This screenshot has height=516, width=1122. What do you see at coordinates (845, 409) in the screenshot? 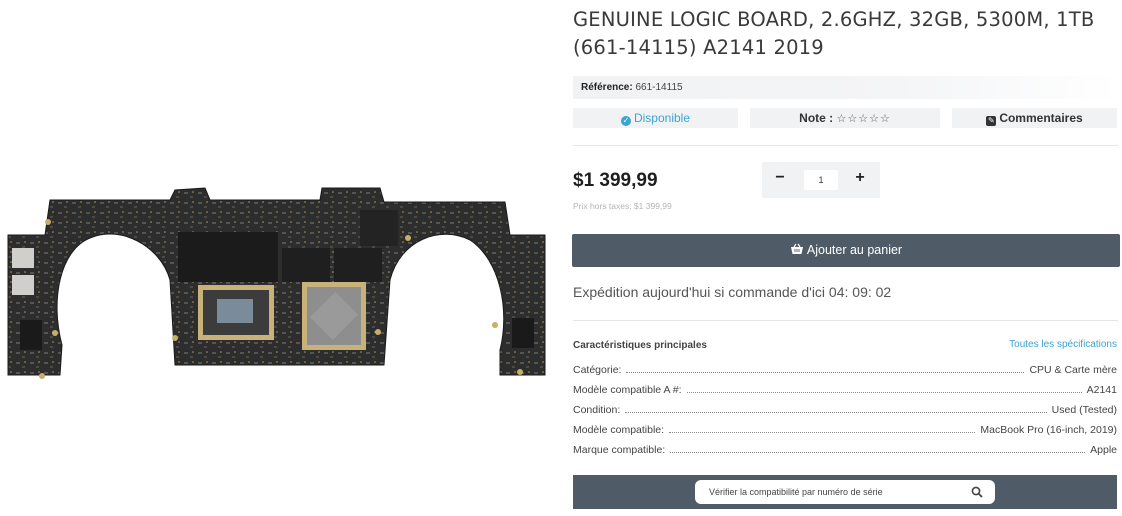
I see `spec-row: Condition: Used (Tested)` at bounding box center [845, 409].